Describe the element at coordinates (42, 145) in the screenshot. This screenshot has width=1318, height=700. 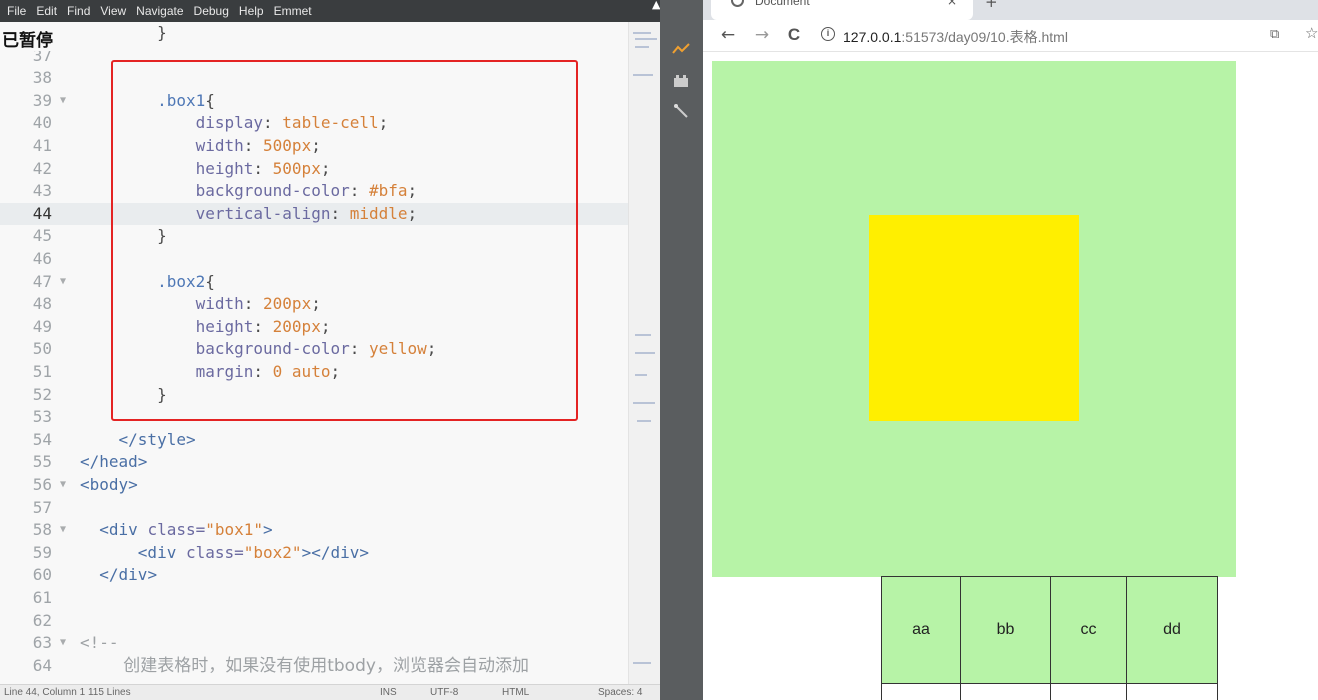
I see `line-number: 41` at that location.